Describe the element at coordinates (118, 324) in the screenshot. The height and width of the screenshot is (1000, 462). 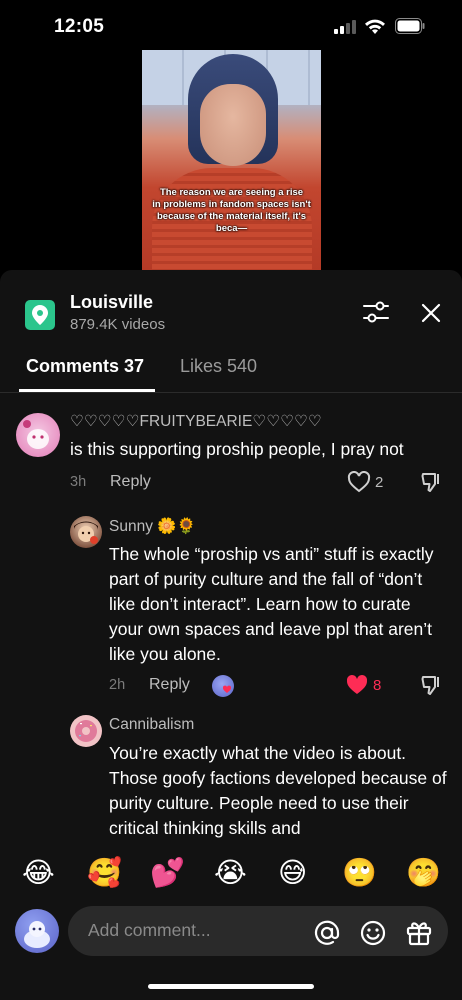
I see `place-video-count: 879.4K videos` at that location.